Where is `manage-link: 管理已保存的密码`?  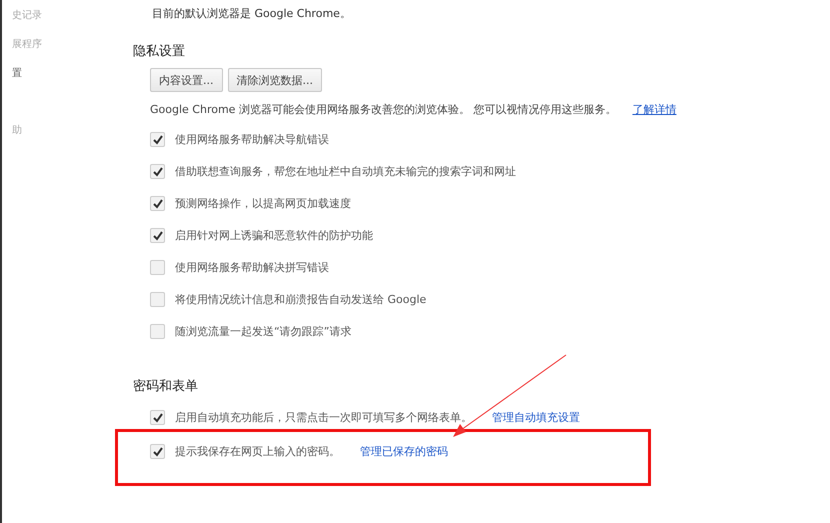
manage-link: 管理已保存的密码 is located at coordinates (404, 451).